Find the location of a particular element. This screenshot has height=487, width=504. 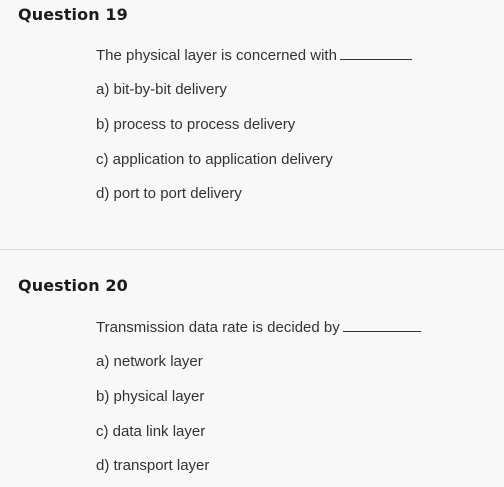

option-a: a) network layer is located at coordinates (149, 361).